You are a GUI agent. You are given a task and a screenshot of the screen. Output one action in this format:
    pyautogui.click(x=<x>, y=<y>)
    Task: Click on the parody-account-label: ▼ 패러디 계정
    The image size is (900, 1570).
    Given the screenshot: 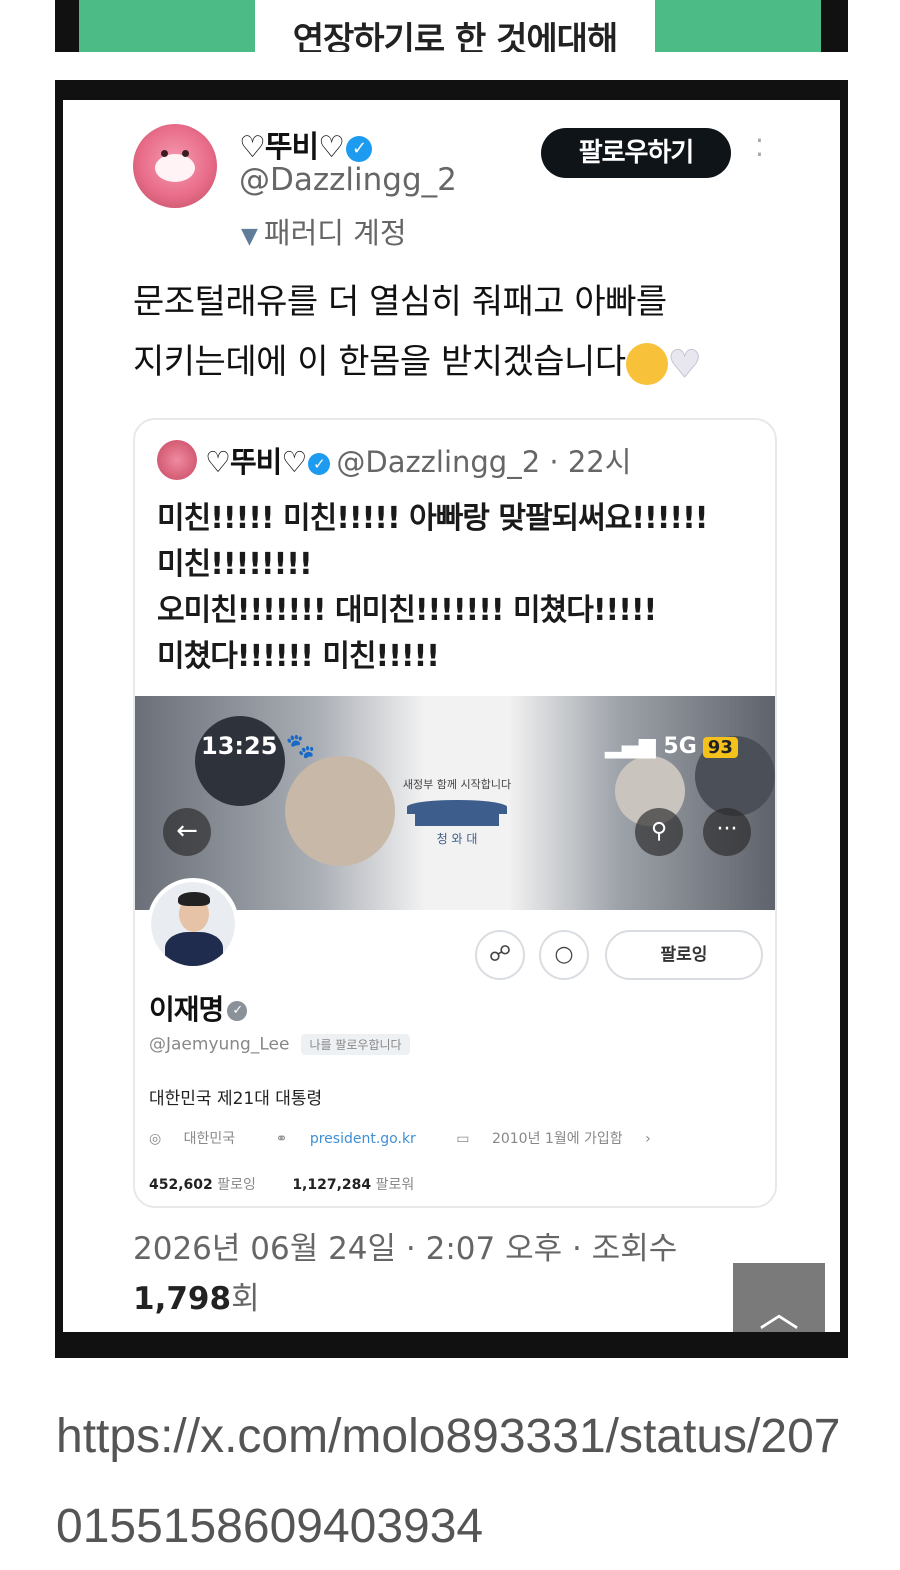 What is the action you would take?
    pyautogui.click(x=324, y=231)
    